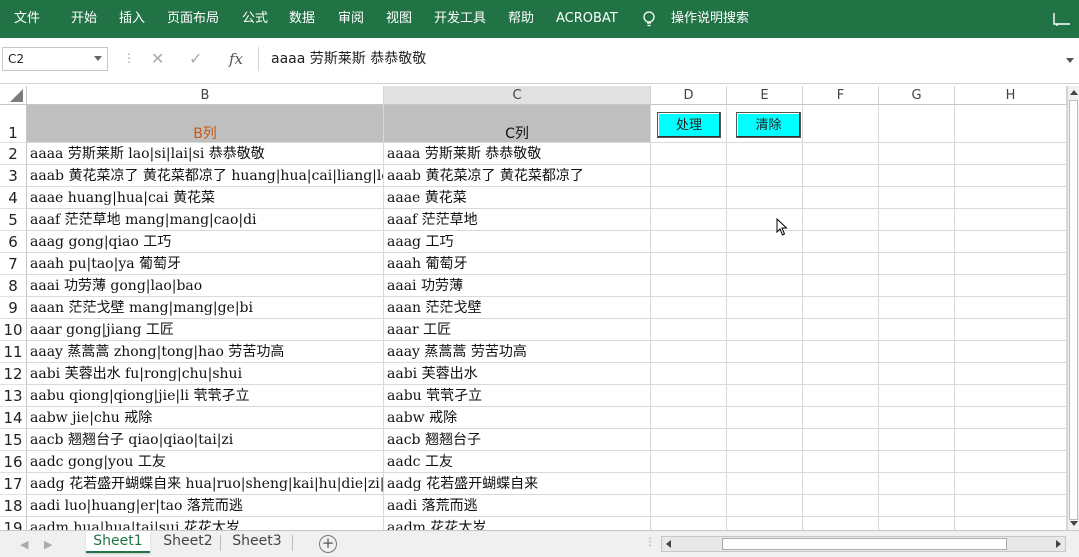 This screenshot has height=557, width=1079. Describe the element at coordinates (917, 220) in the screenshot. I see `cell-g5` at that location.